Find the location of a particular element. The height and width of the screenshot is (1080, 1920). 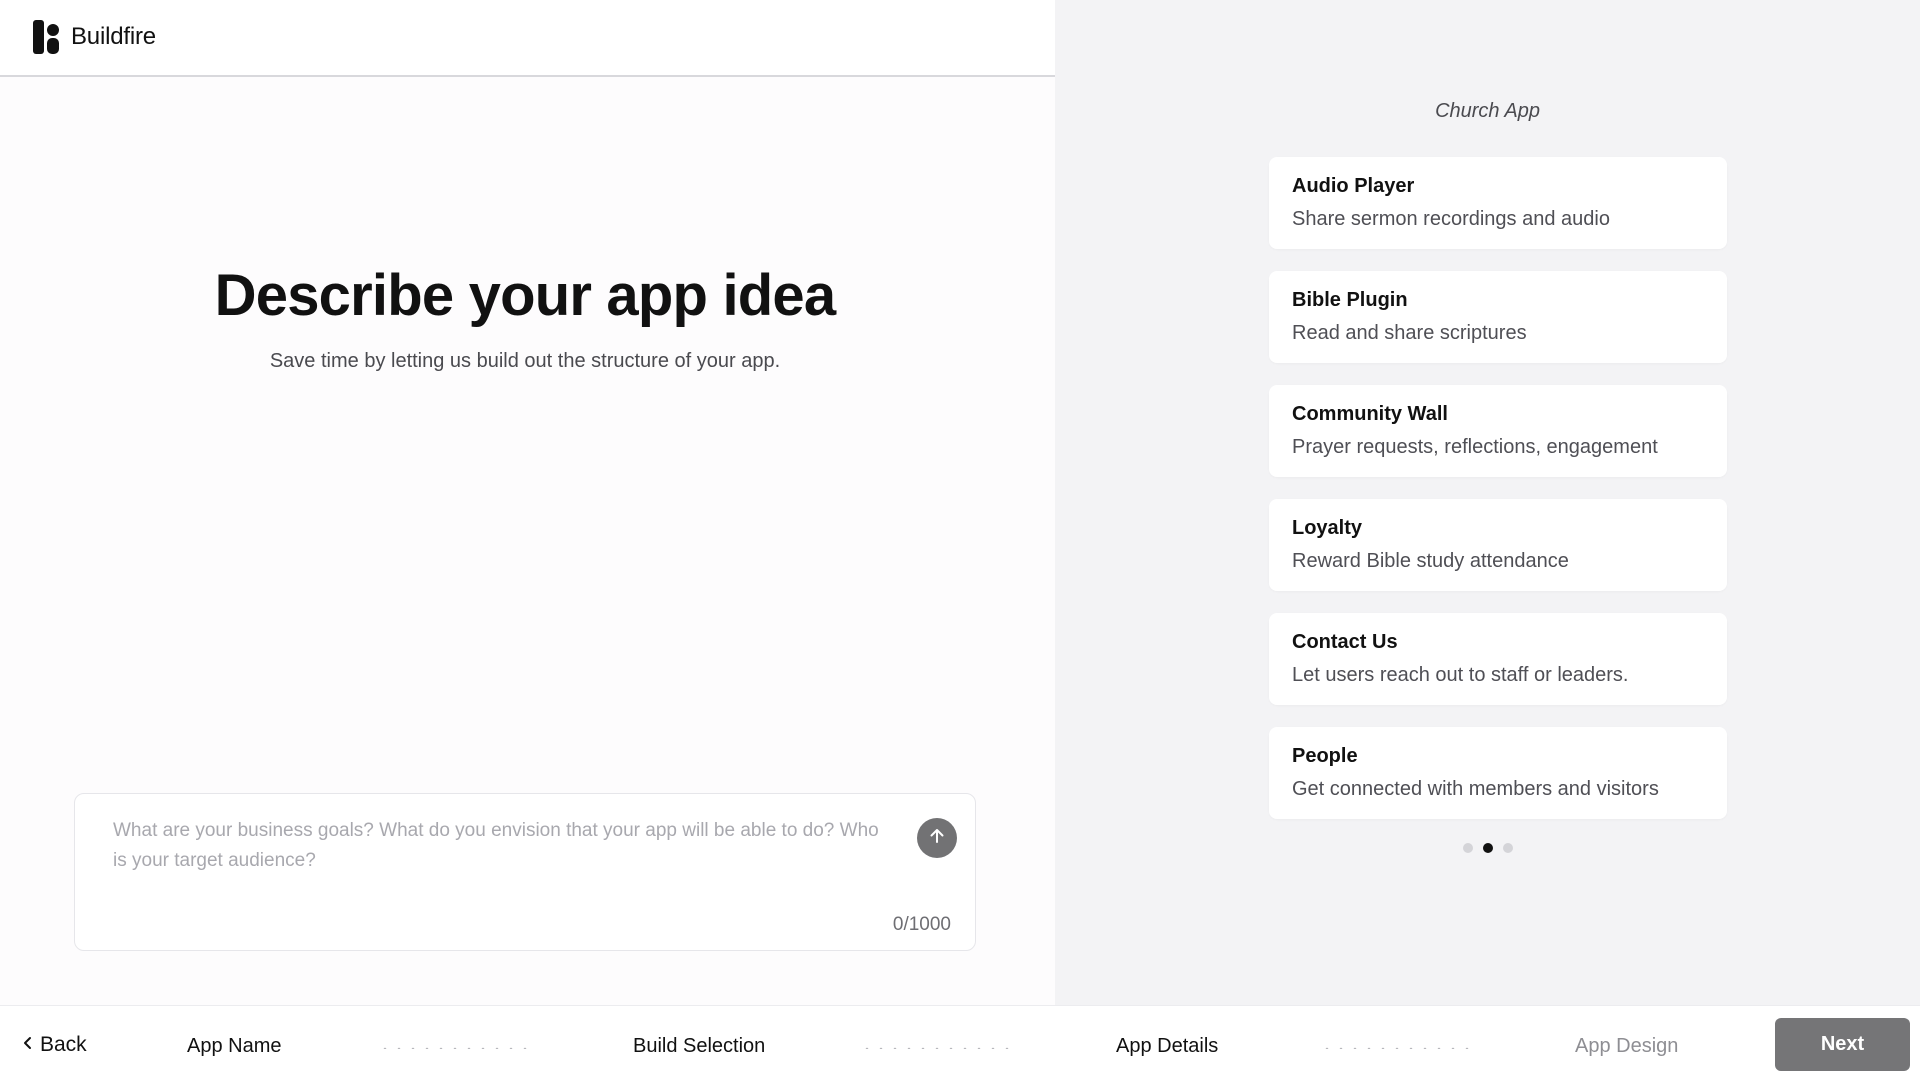

buildfire-logo-icon is located at coordinates (48, 37).